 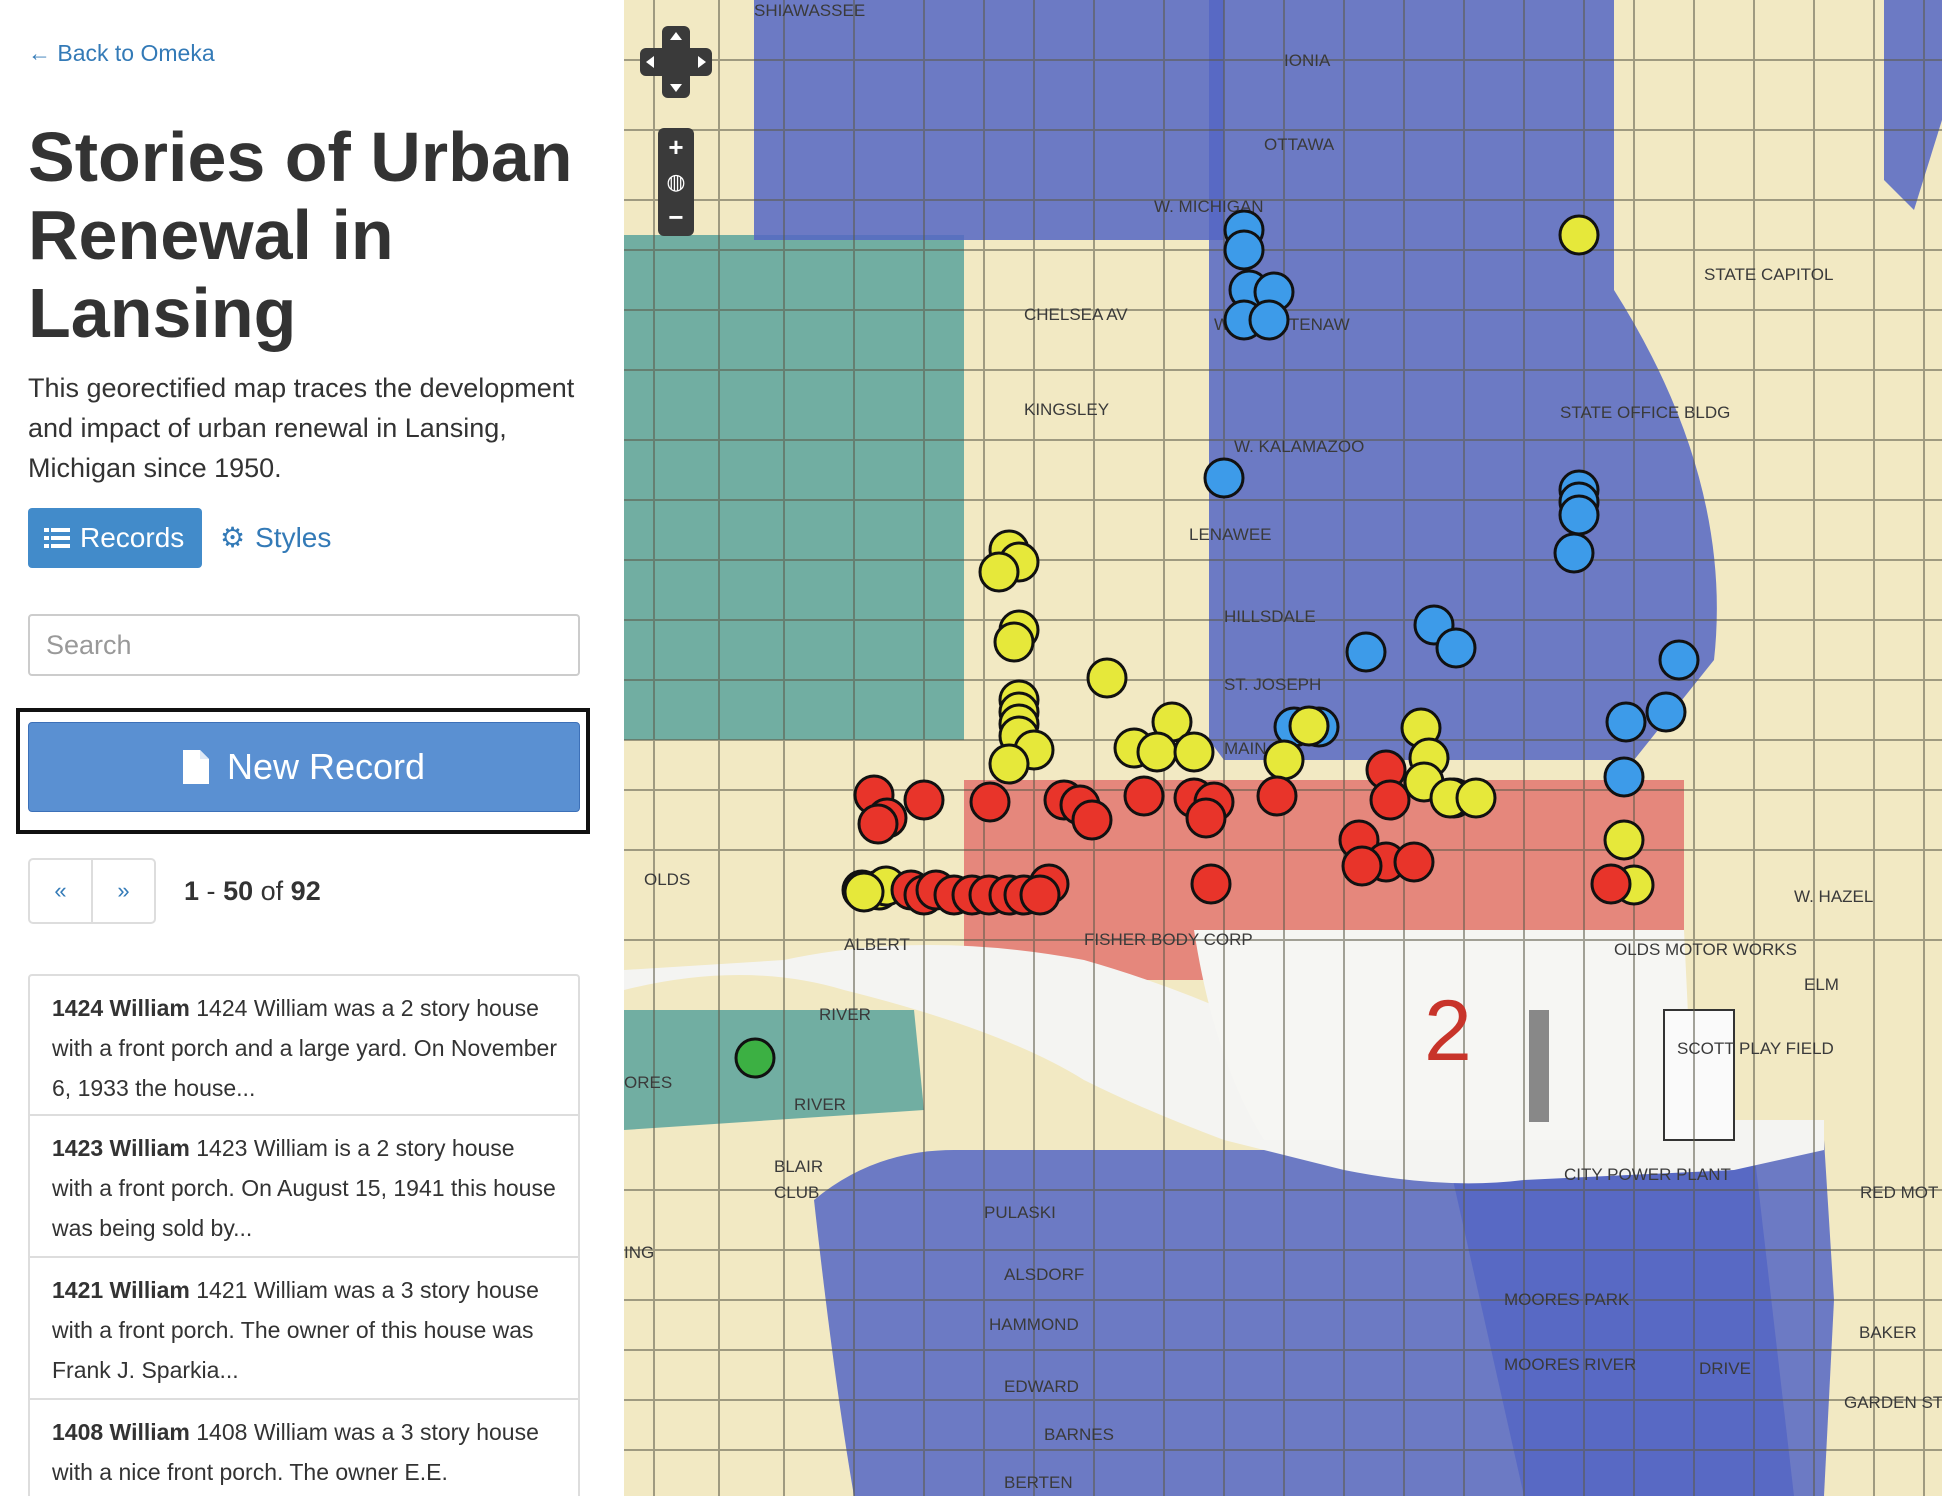 I want to click on map-street-label: HAMMOND, so click(x=1034, y=1324).